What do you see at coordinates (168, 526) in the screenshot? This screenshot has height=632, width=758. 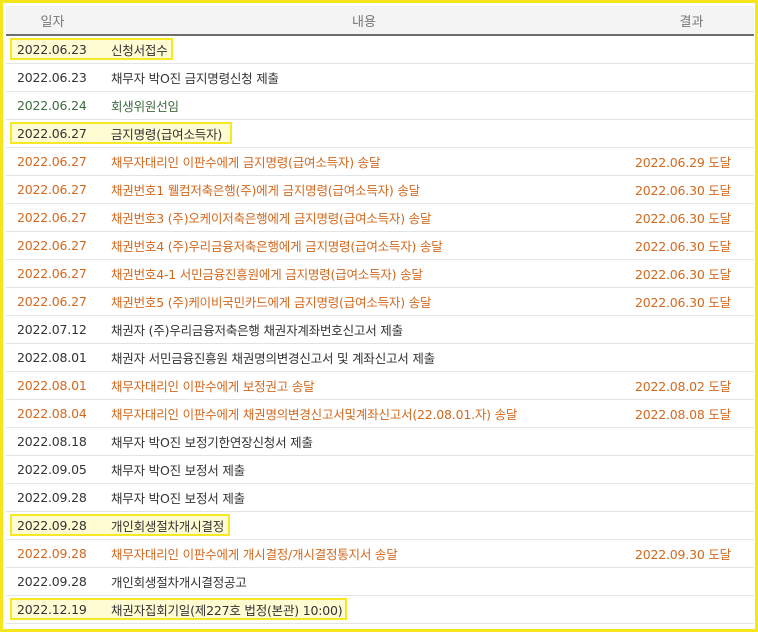 I see `row-content-text: 개인회생절차개시결정` at bounding box center [168, 526].